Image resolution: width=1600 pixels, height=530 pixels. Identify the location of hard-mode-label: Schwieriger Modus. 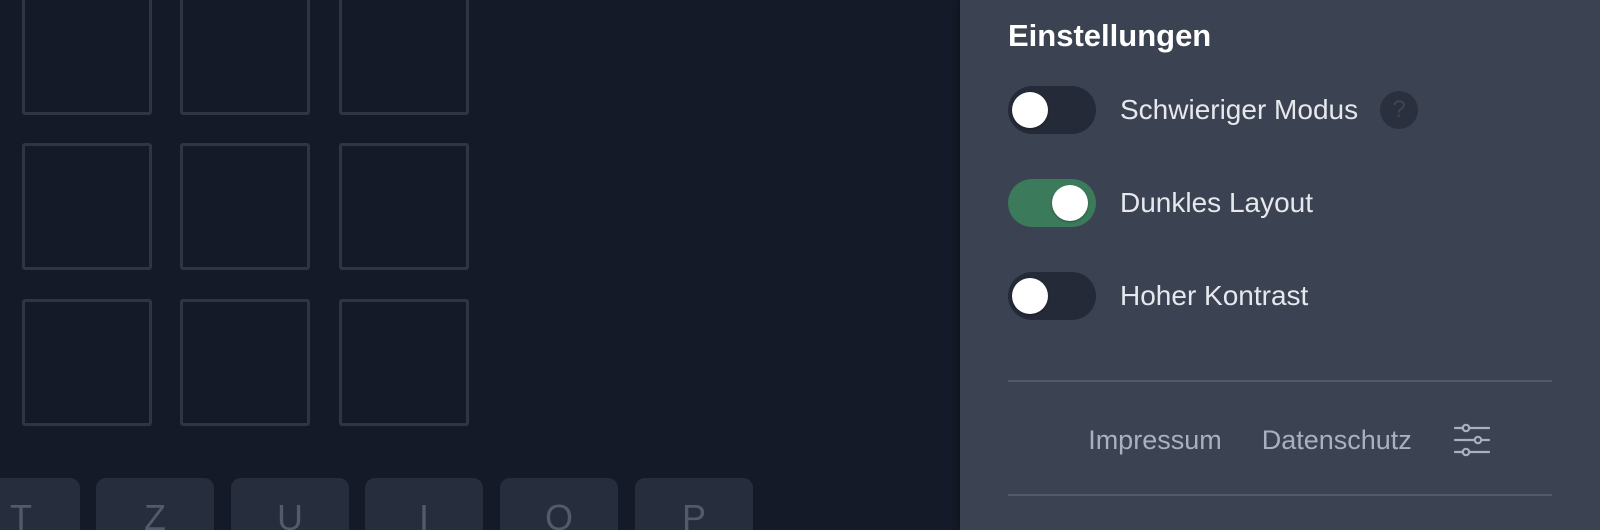
(1239, 109).